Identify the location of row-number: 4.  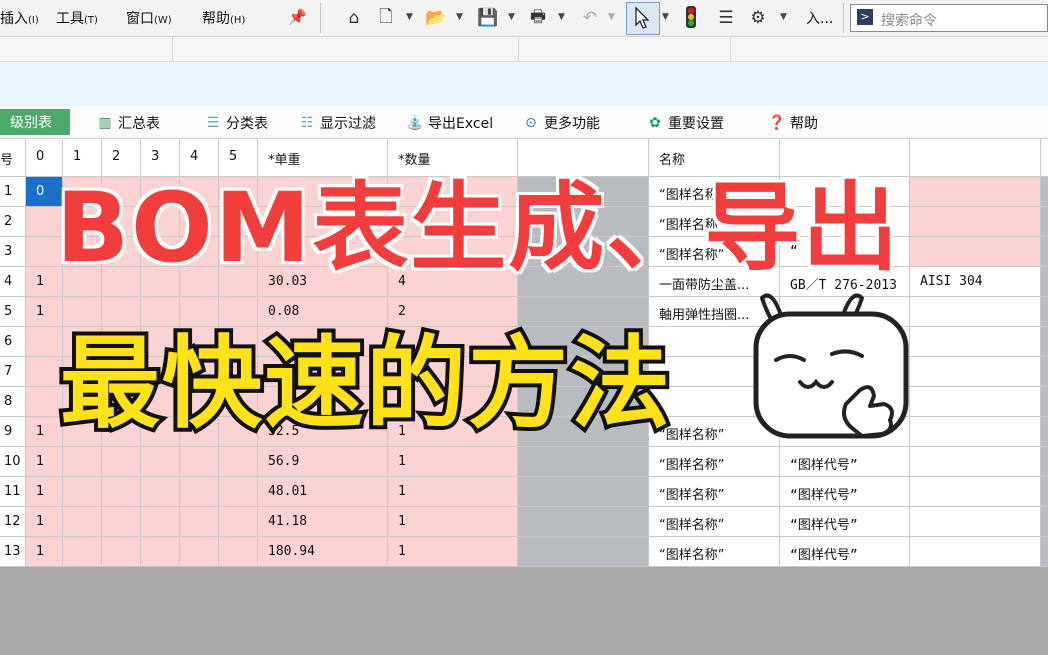
(13, 282).